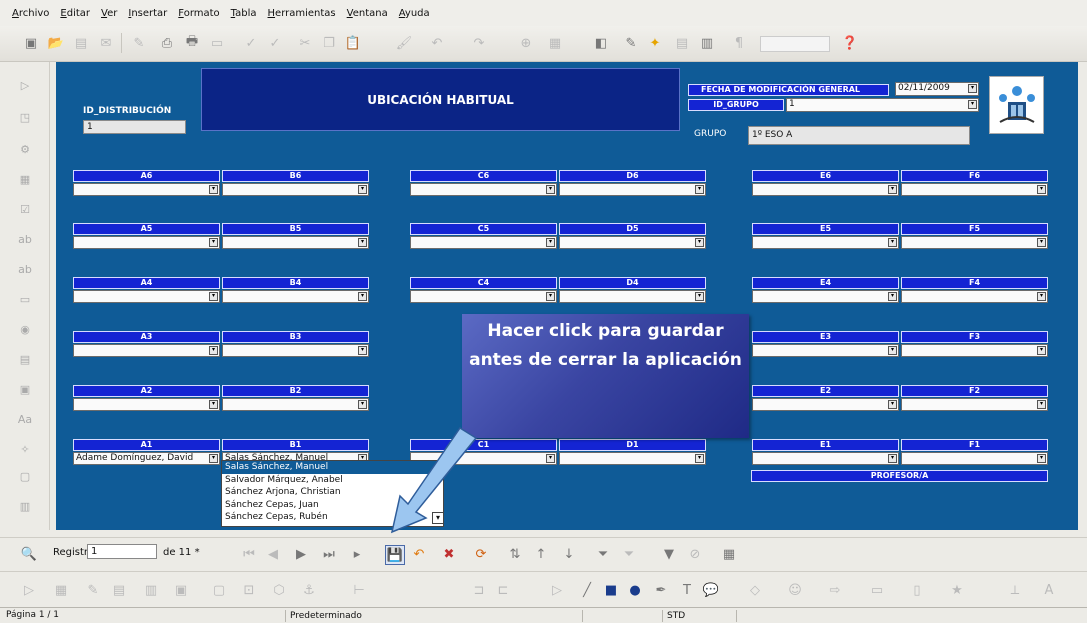 The image size is (1087, 623). What do you see at coordinates (295, 350) in the screenshot?
I see `seat-select-b3: ▾` at bounding box center [295, 350].